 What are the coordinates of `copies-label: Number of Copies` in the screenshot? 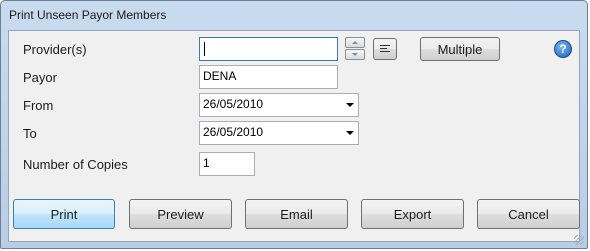 It's located at (75, 164).